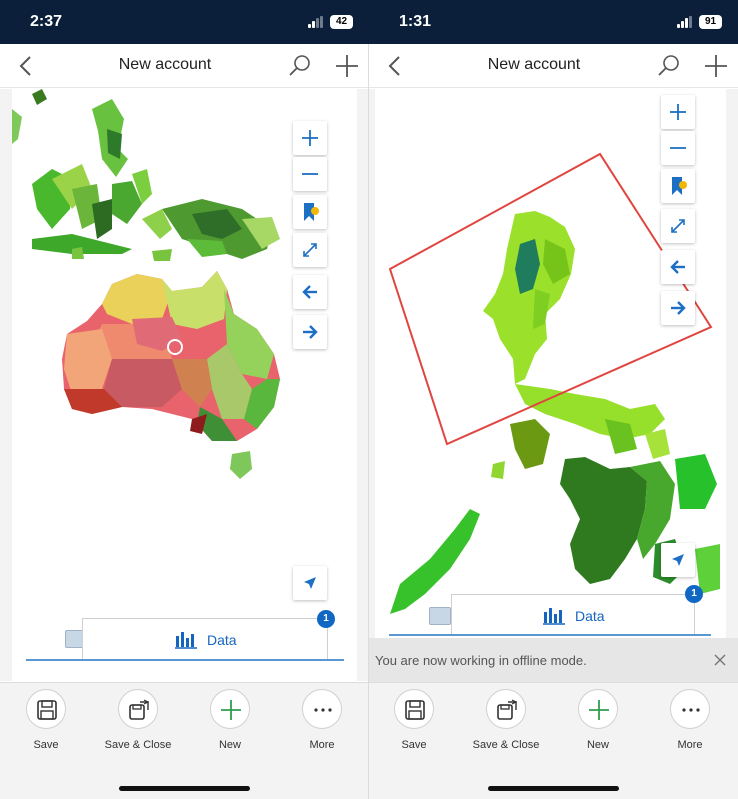  What do you see at coordinates (415, 21) in the screenshot?
I see `status-time: 1:31` at bounding box center [415, 21].